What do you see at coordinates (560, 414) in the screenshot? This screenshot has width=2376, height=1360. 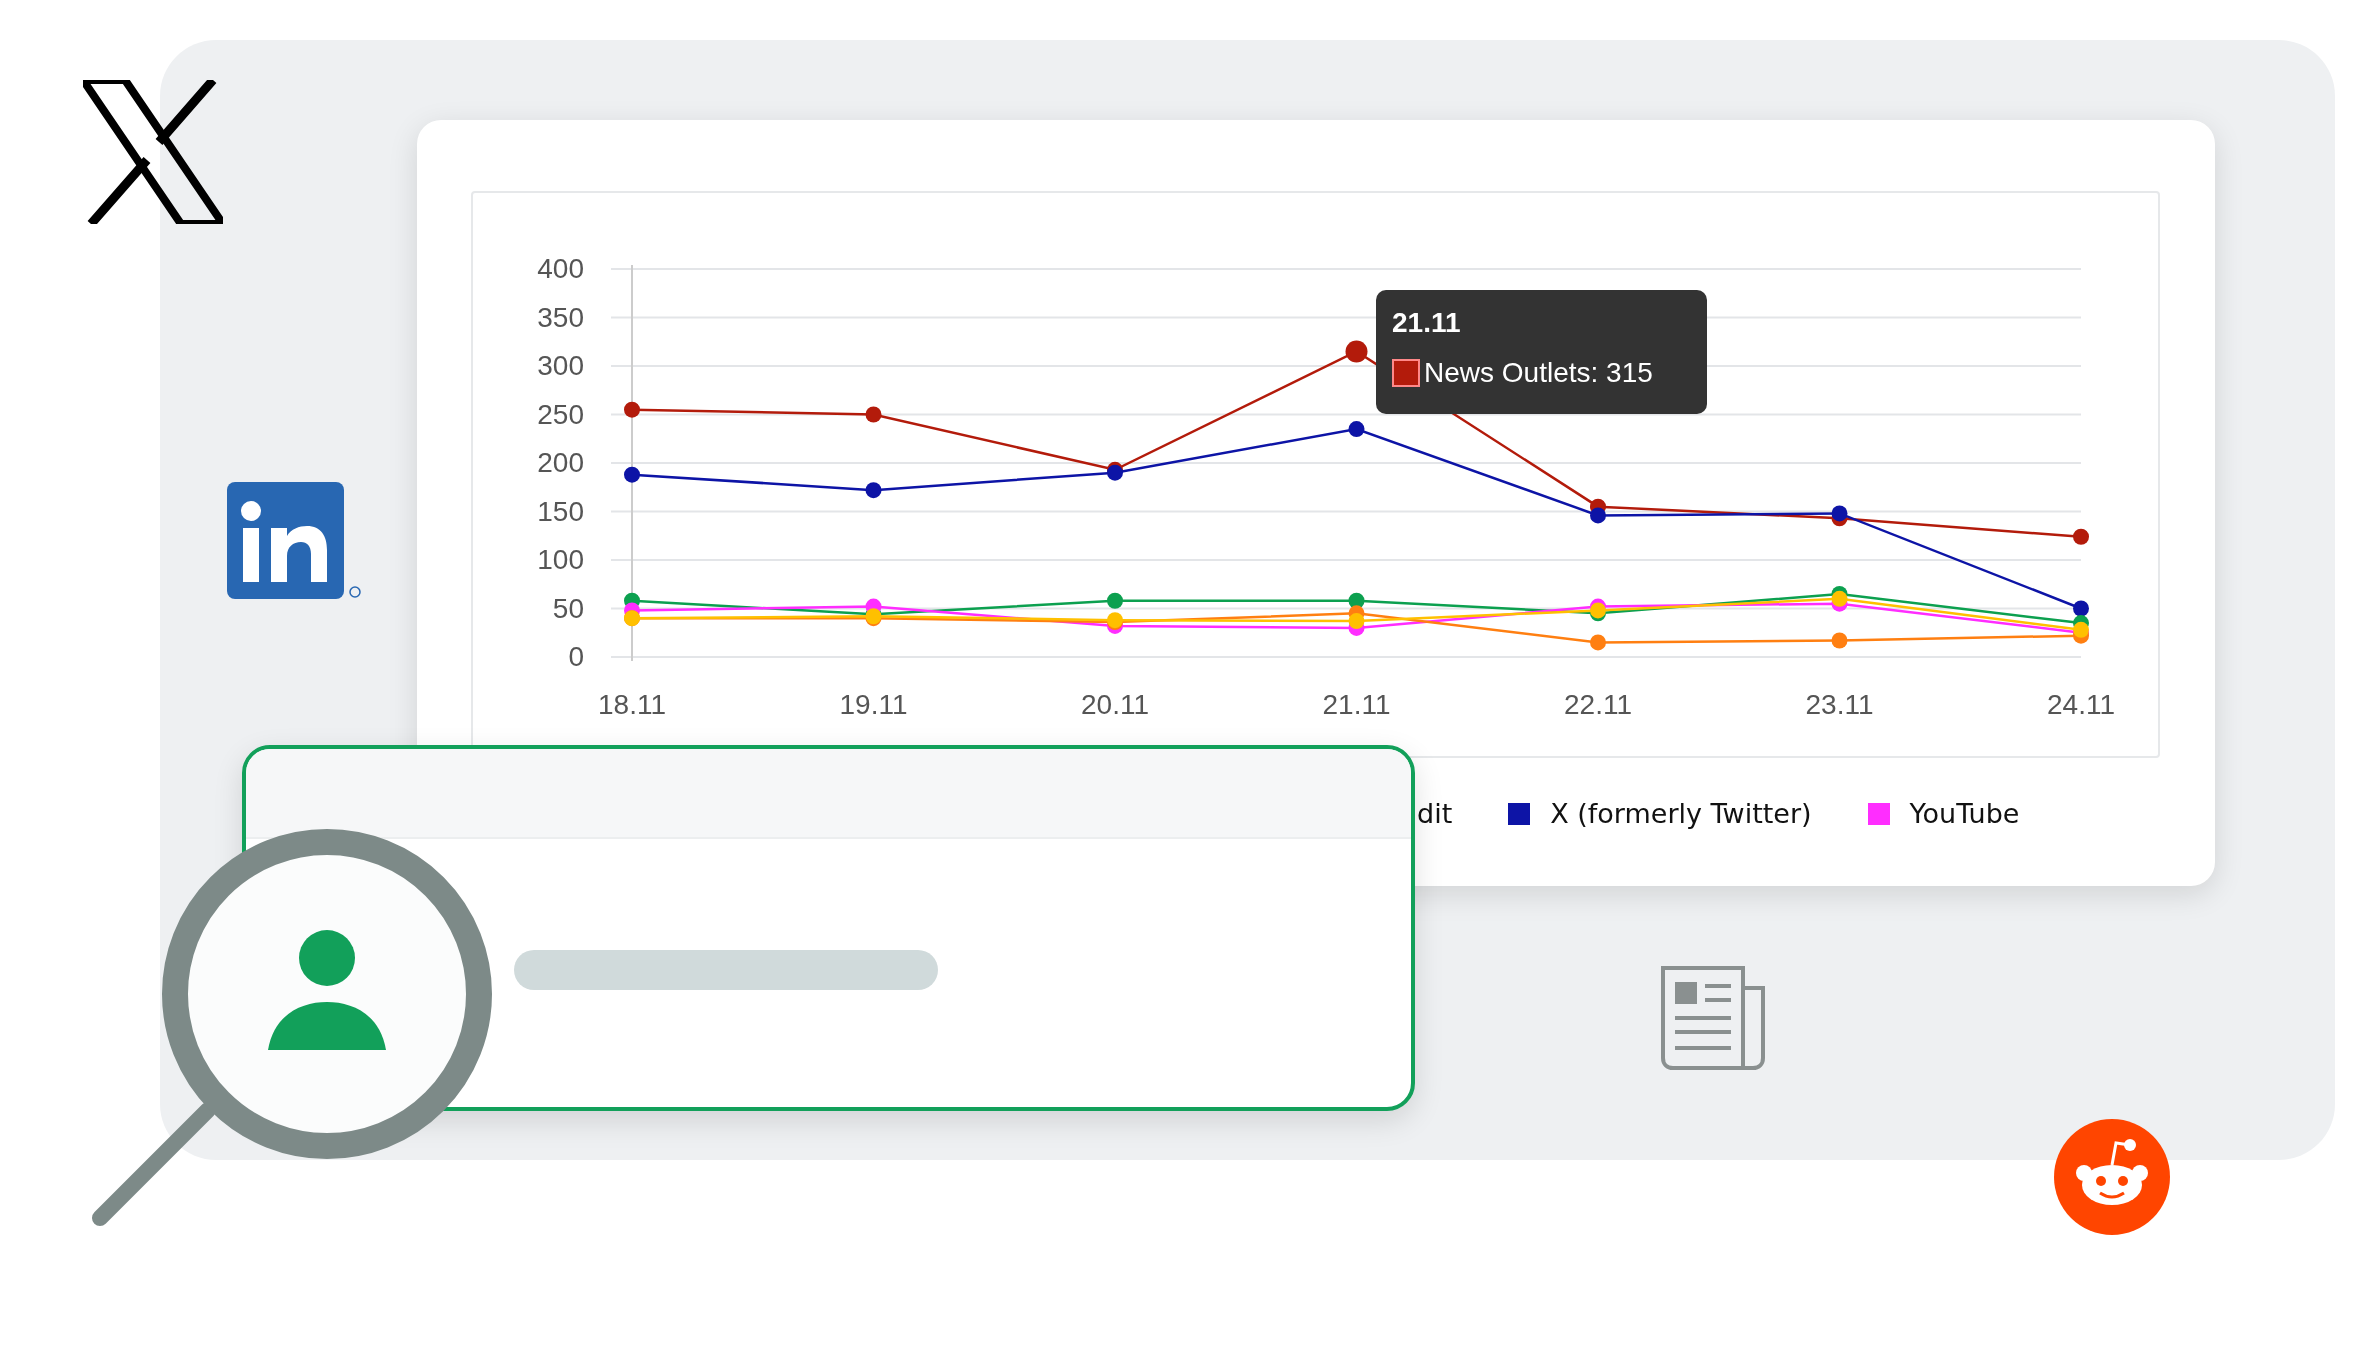 I see `y-tick-label: 250` at bounding box center [560, 414].